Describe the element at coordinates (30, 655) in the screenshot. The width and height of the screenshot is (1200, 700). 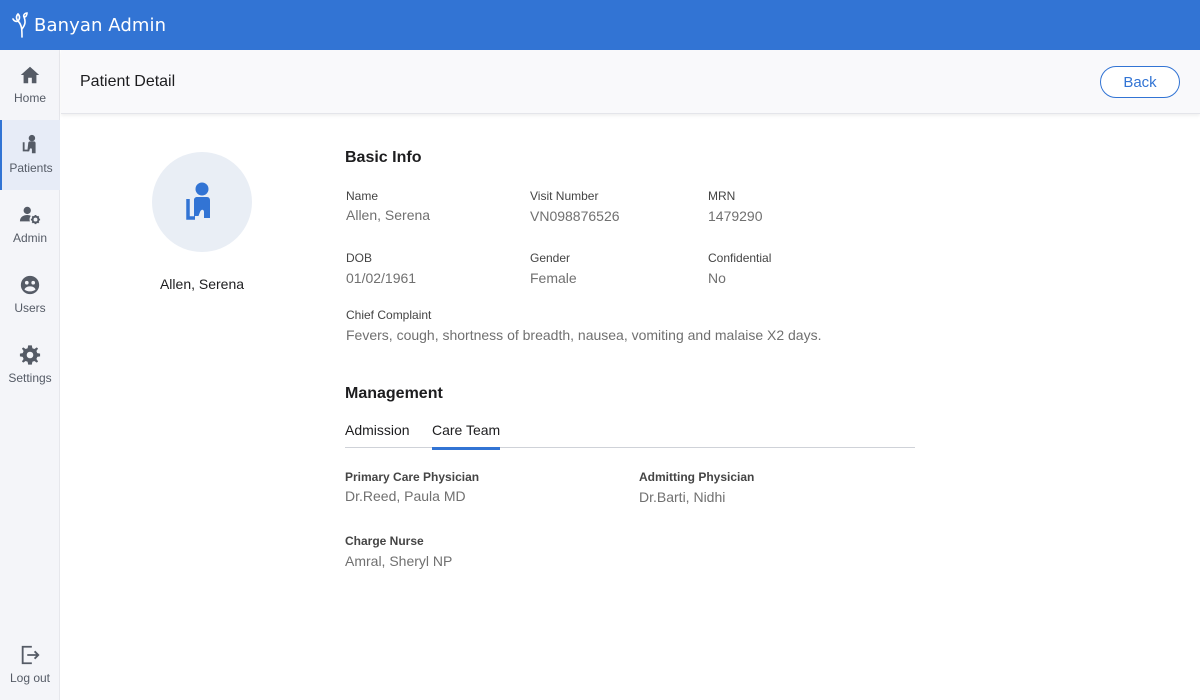
I see `logout-icon` at that location.